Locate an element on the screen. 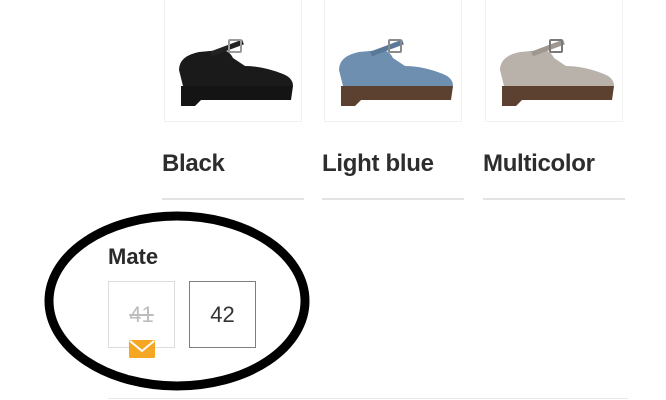 Image resolution: width=666 pixels, height=400 pixels. variant-image-light-blue is located at coordinates (393, 61).